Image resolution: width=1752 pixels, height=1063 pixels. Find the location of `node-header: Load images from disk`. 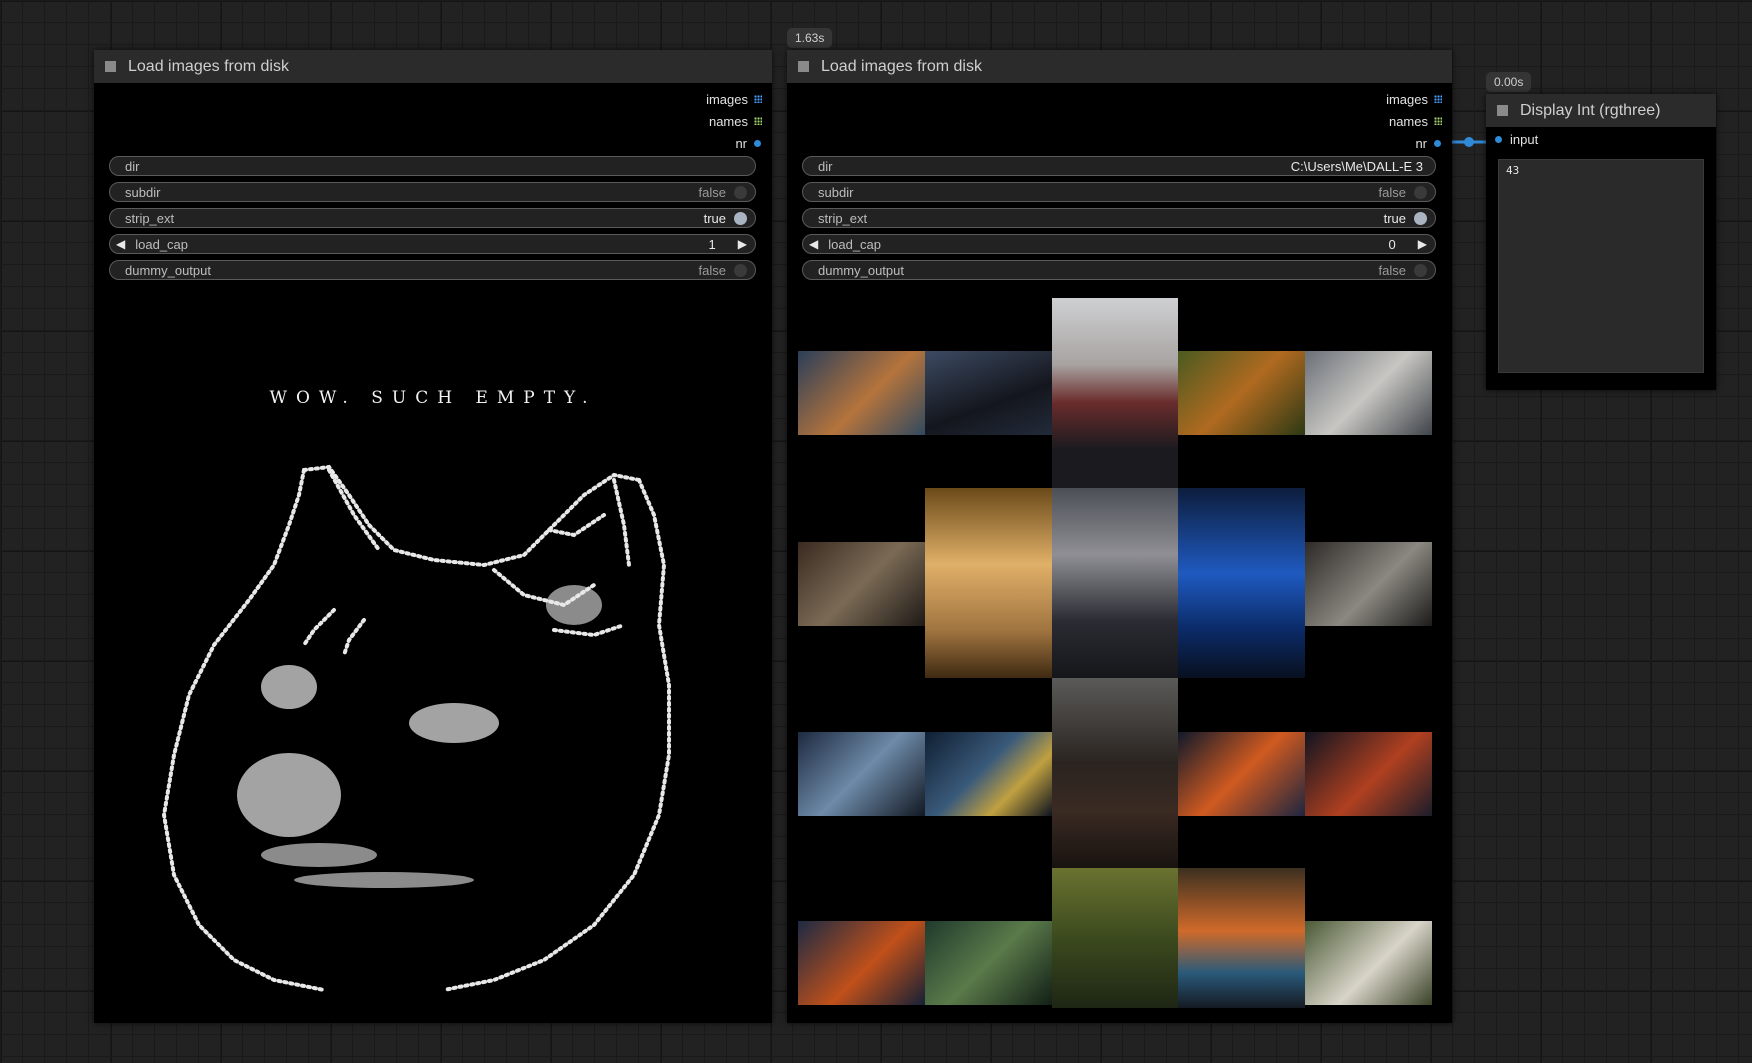

node-header: Load images from disk is located at coordinates (433, 66).